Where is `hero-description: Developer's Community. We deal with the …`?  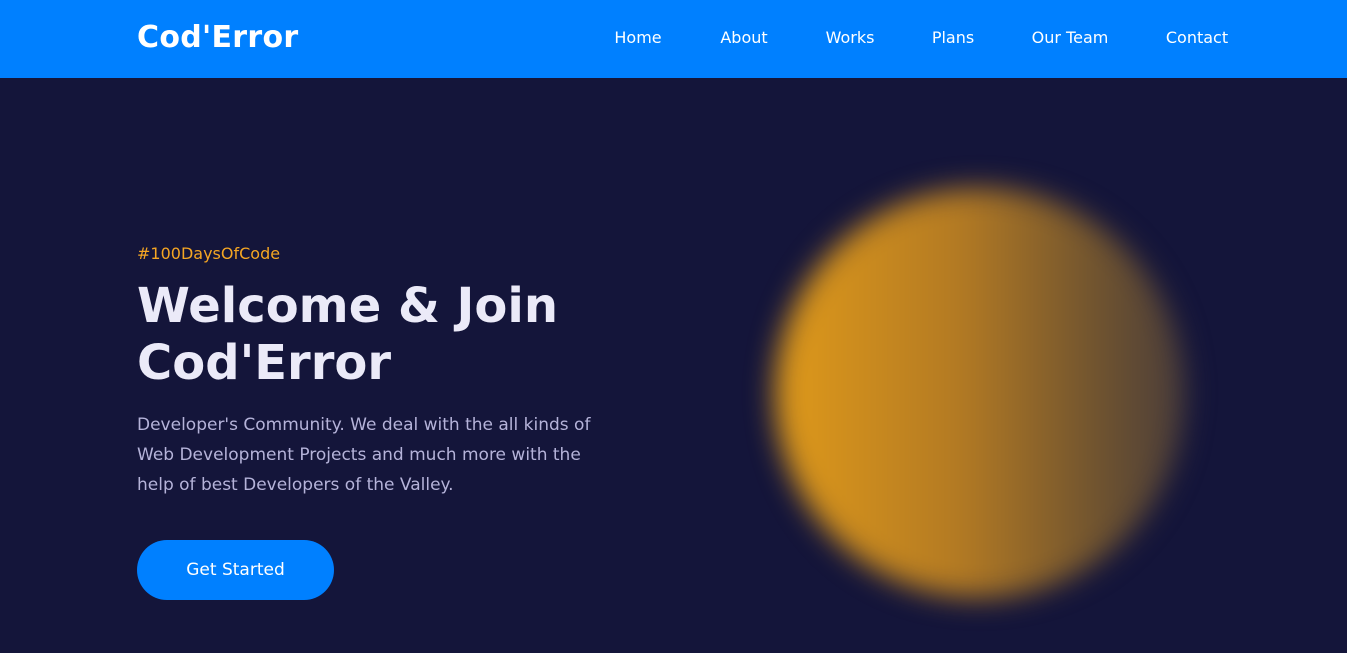
hero-description: Developer's Community. We deal with the … is located at coordinates (364, 455).